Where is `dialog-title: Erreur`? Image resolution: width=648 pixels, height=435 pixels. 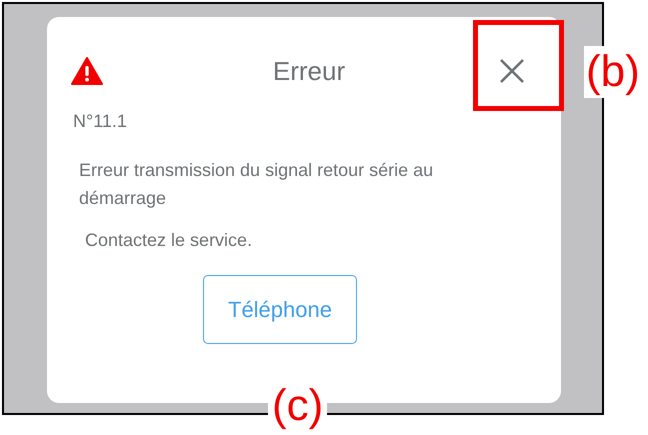
dialog-title: Erreur is located at coordinates (309, 71).